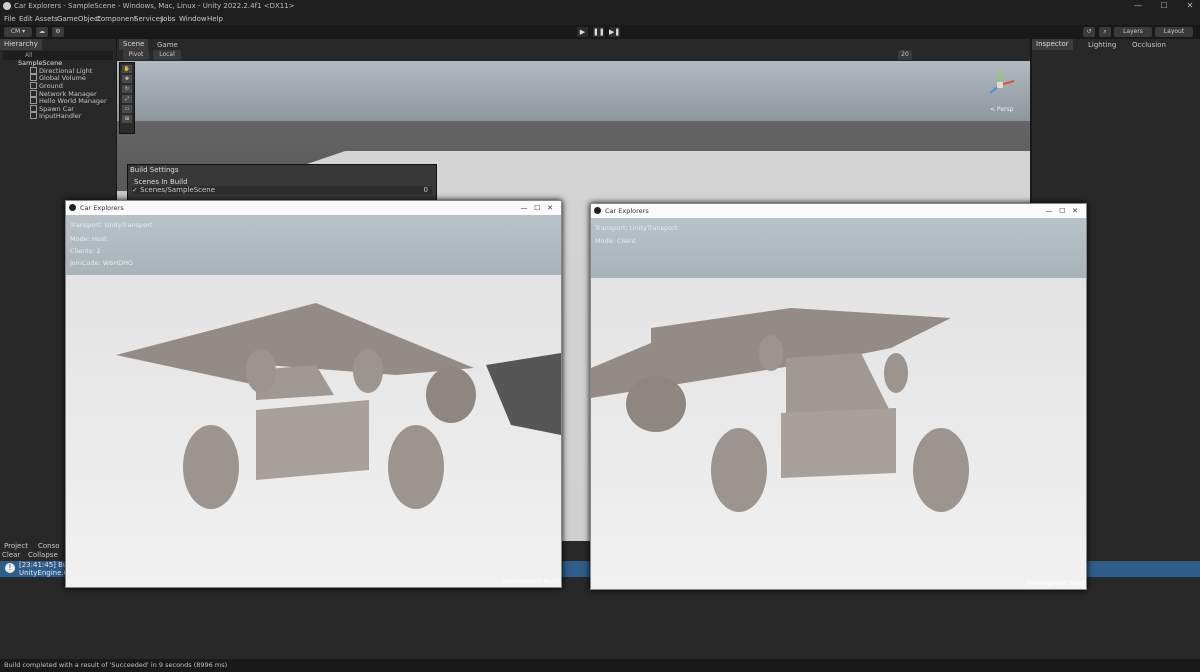 The image size is (1200, 672). Describe the element at coordinates (573, 50) in the screenshot. I see `scene-view-header: Scene Game Pivot Local 20` at that location.